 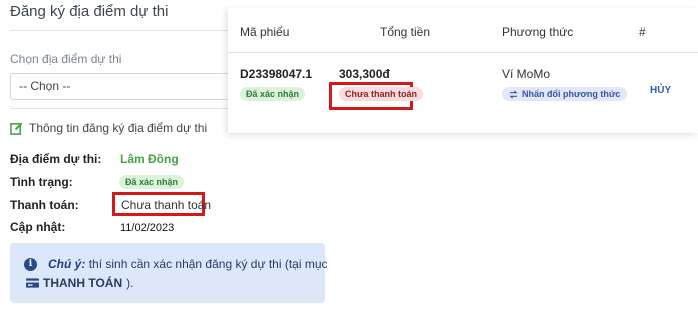 I want to click on change-method-button: Nhấn đổi phương thức, so click(x=565, y=94).